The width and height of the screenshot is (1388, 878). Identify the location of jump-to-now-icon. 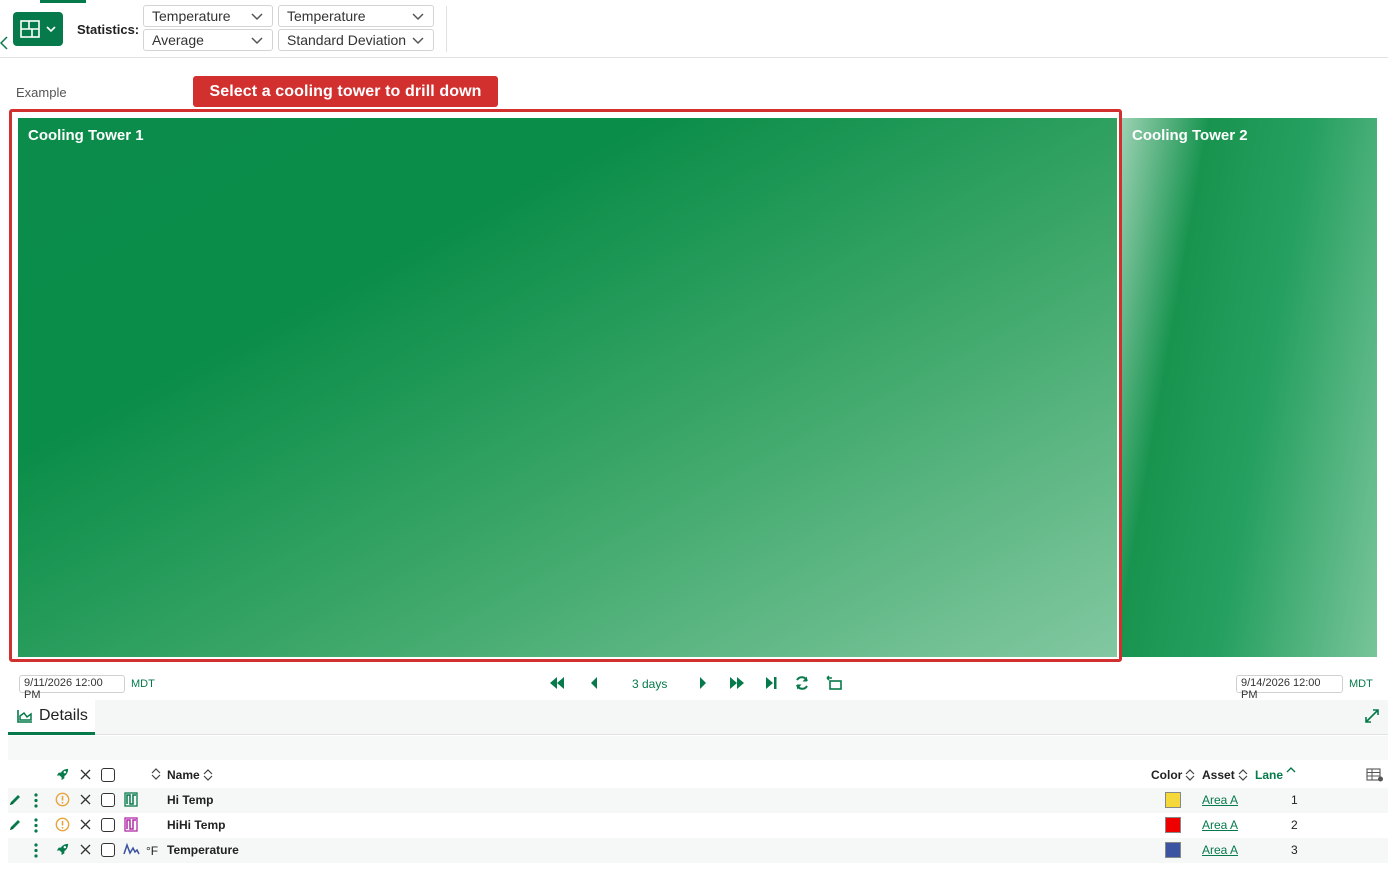
(771, 683).